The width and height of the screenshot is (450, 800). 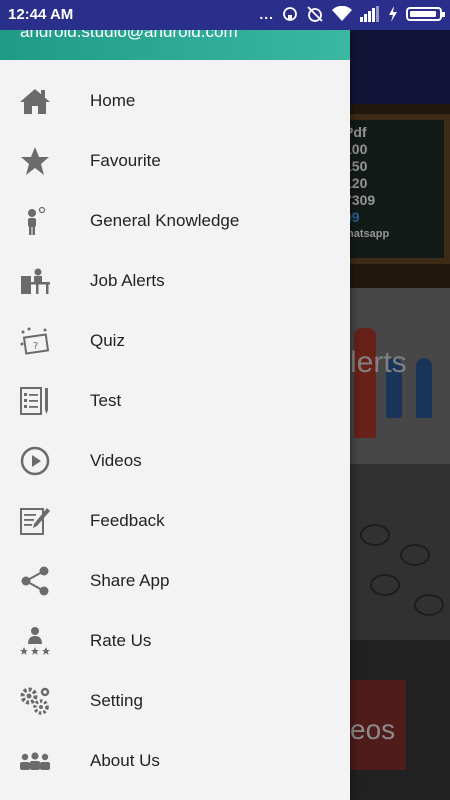 I want to click on share-icon, so click(x=35, y=581).